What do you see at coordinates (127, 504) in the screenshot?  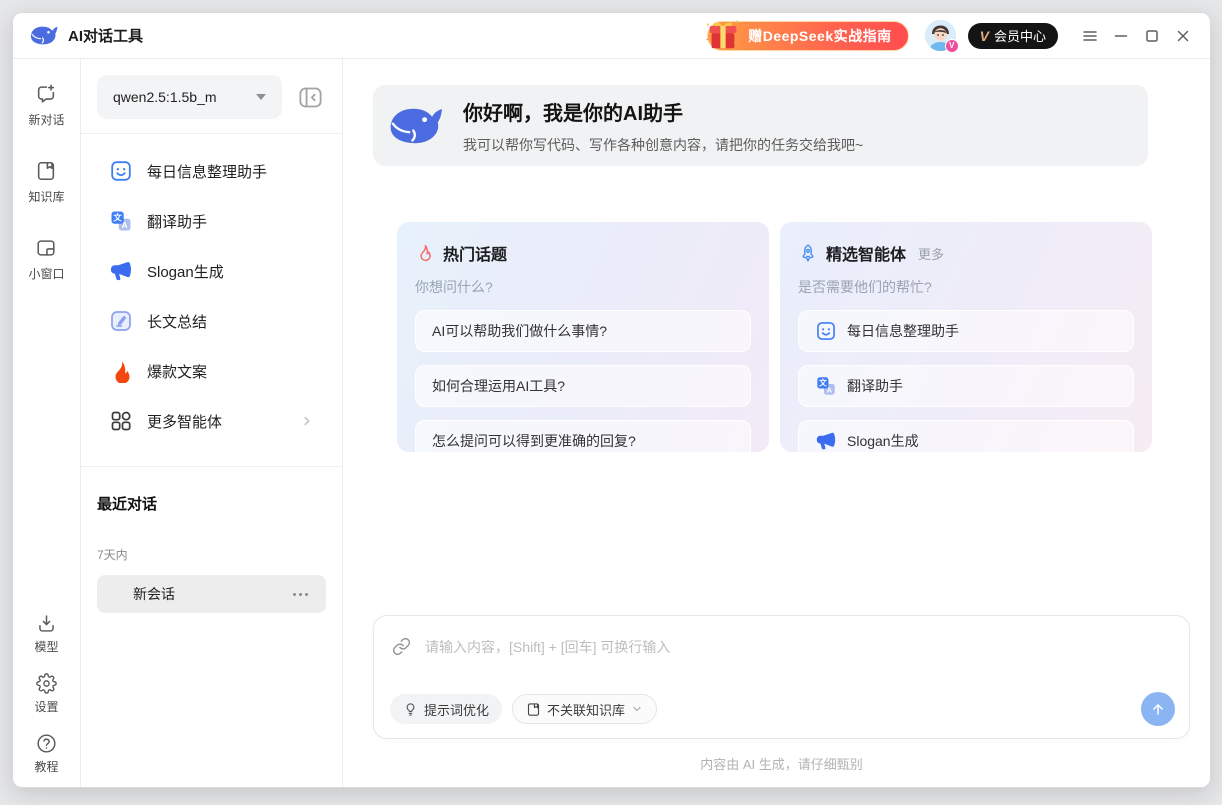 I see `recent-chats-title: 最近对话` at bounding box center [127, 504].